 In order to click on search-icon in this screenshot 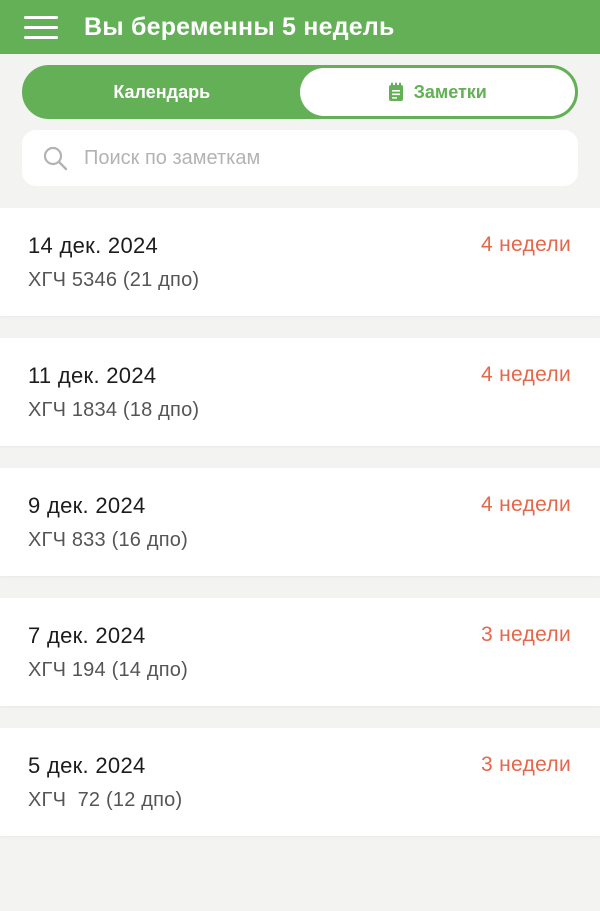, I will do `click(55, 158)`.